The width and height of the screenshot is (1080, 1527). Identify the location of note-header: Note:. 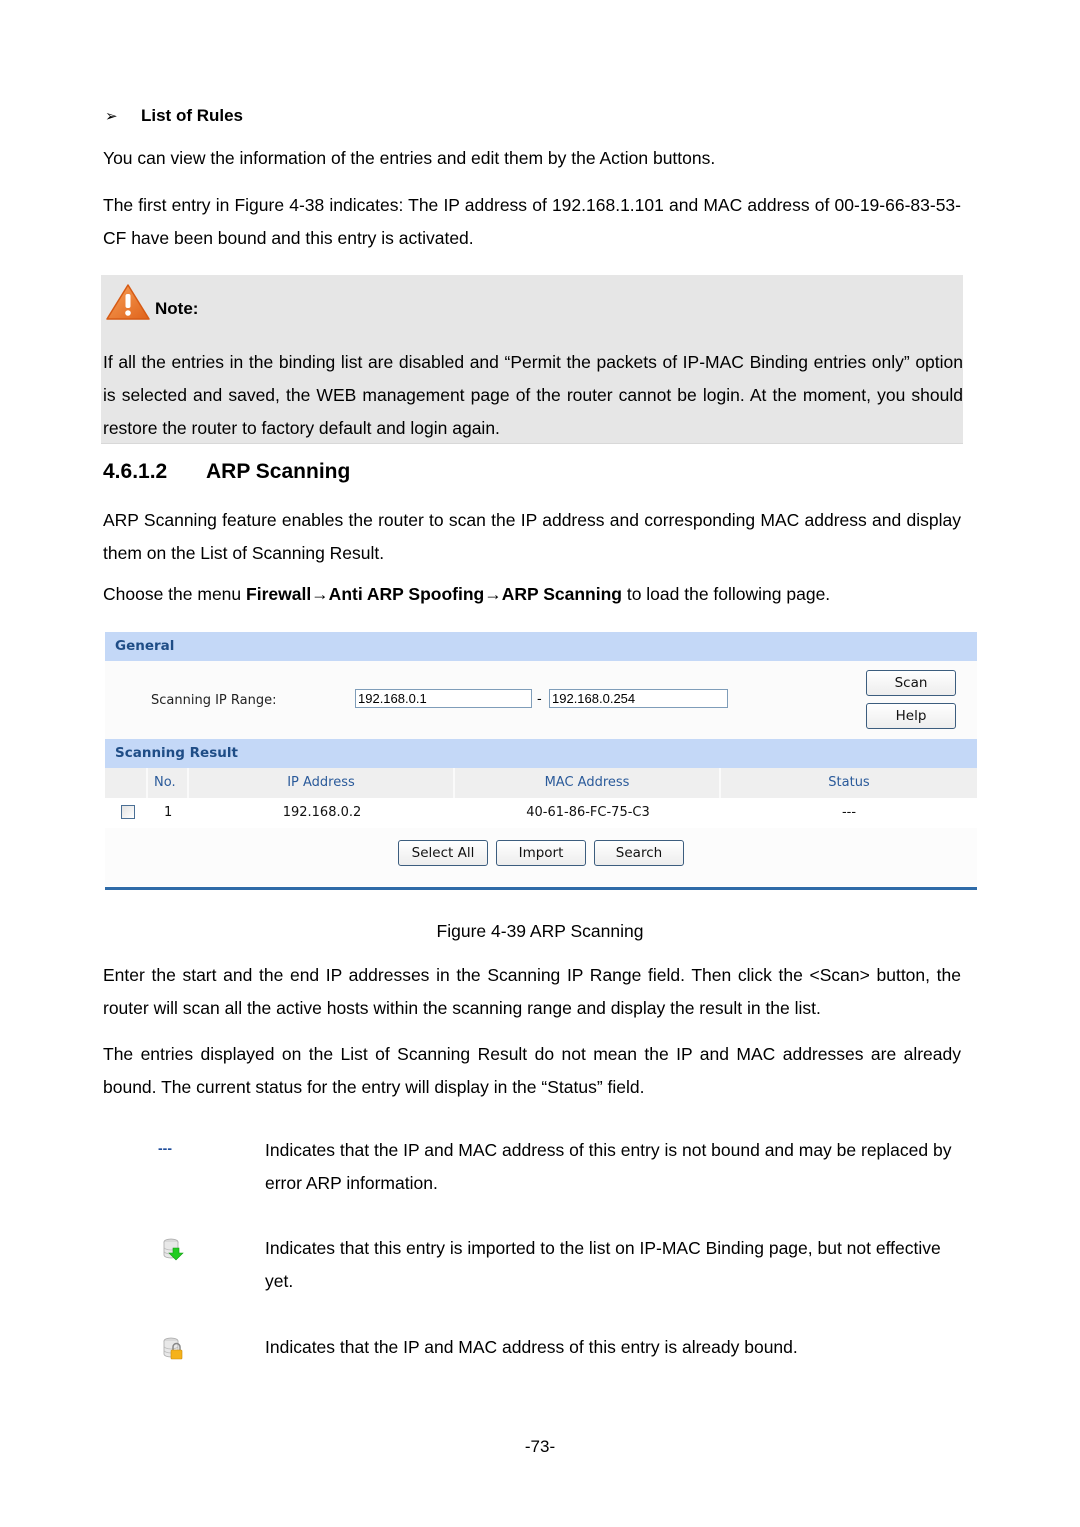
(151, 302).